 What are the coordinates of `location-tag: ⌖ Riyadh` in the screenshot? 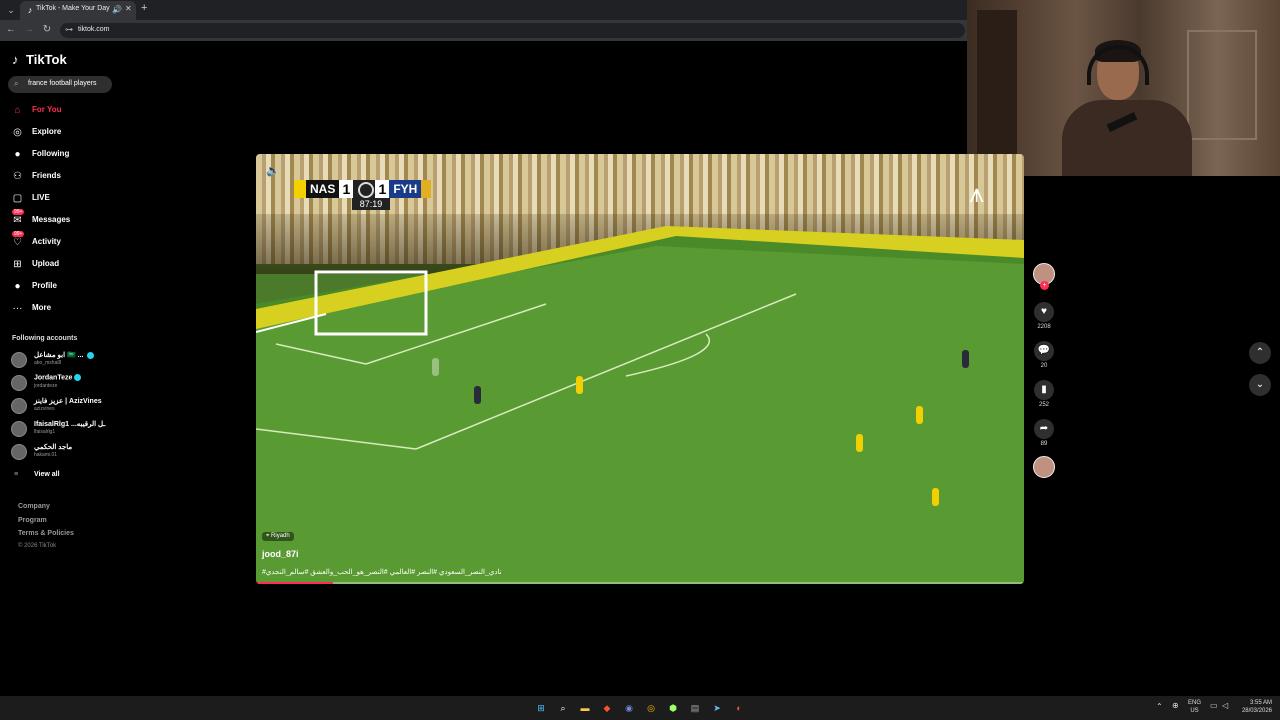 It's located at (278, 536).